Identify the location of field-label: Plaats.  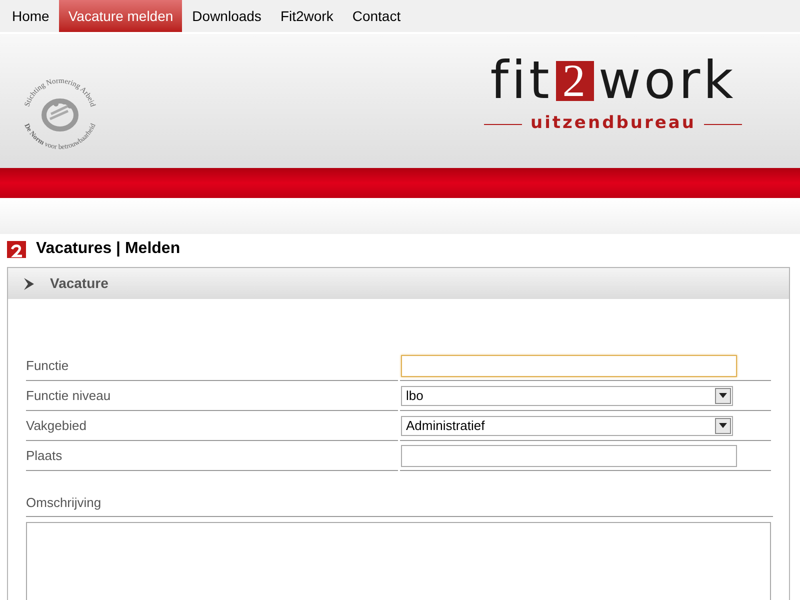
(44, 455).